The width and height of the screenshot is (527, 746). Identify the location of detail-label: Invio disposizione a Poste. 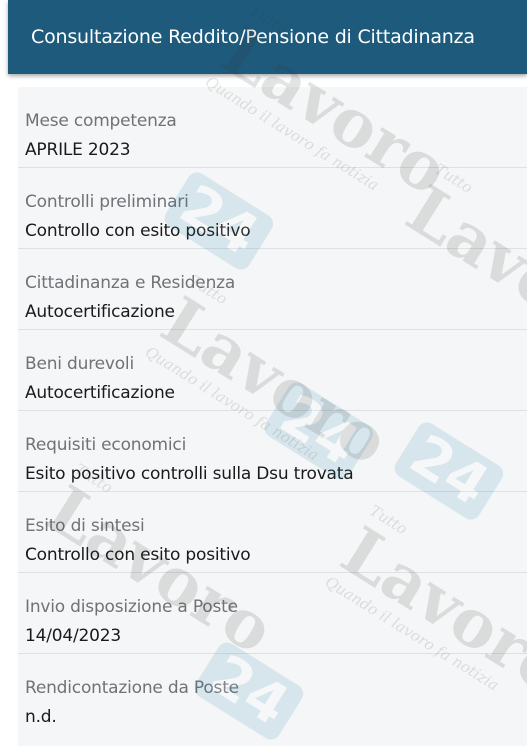
(131, 607).